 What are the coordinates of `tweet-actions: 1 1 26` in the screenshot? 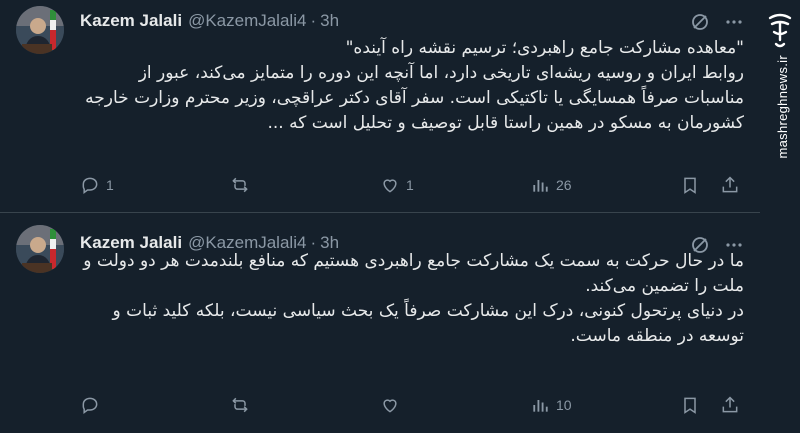 It's located at (412, 185).